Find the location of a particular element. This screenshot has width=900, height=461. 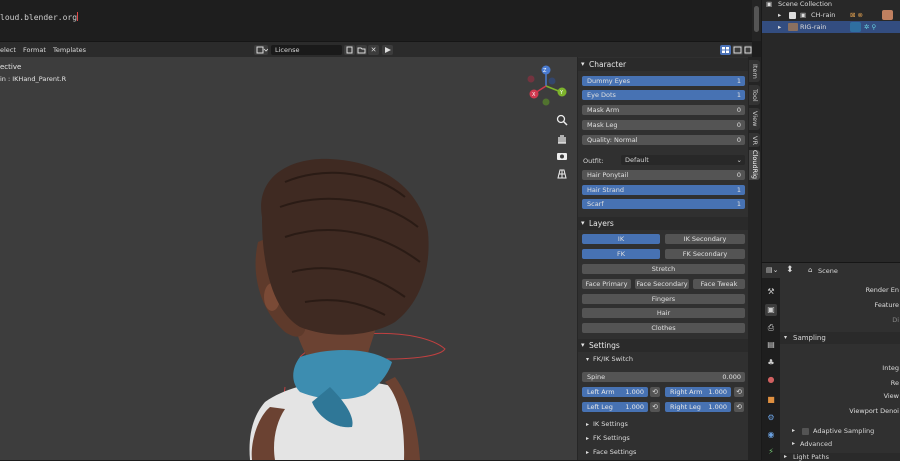

fkik-switch-subpanel: FK/IK Switch is located at coordinates (609, 359).